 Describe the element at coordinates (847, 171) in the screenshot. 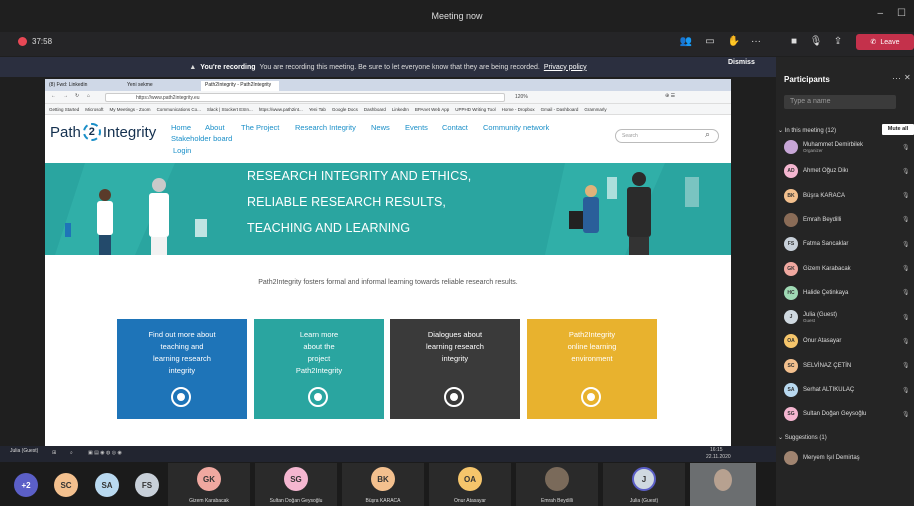

I see `participant-row: AD Ahmet Oğuz Dikı 🎙` at that location.